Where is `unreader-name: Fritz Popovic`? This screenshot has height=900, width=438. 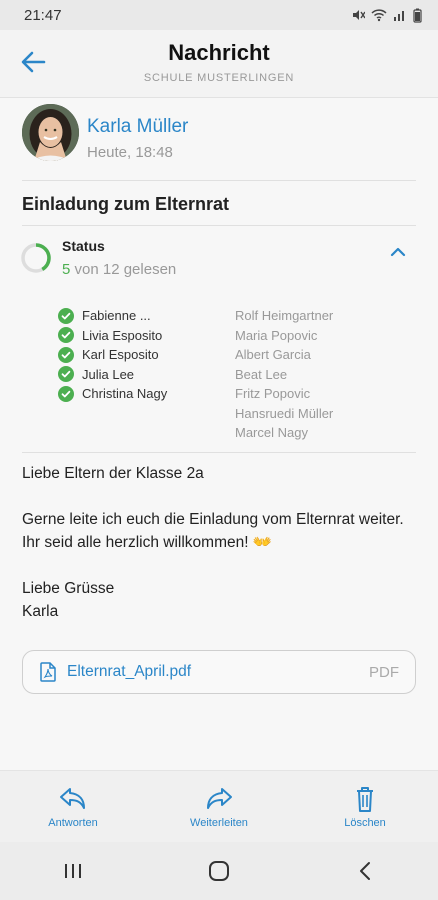 unreader-name: Fritz Popovic is located at coordinates (273, 393).